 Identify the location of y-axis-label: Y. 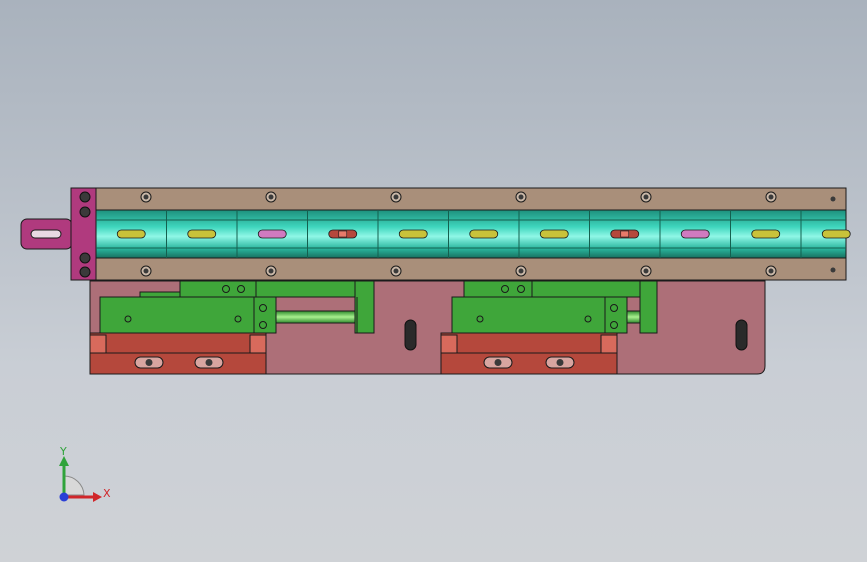
(63, 451).